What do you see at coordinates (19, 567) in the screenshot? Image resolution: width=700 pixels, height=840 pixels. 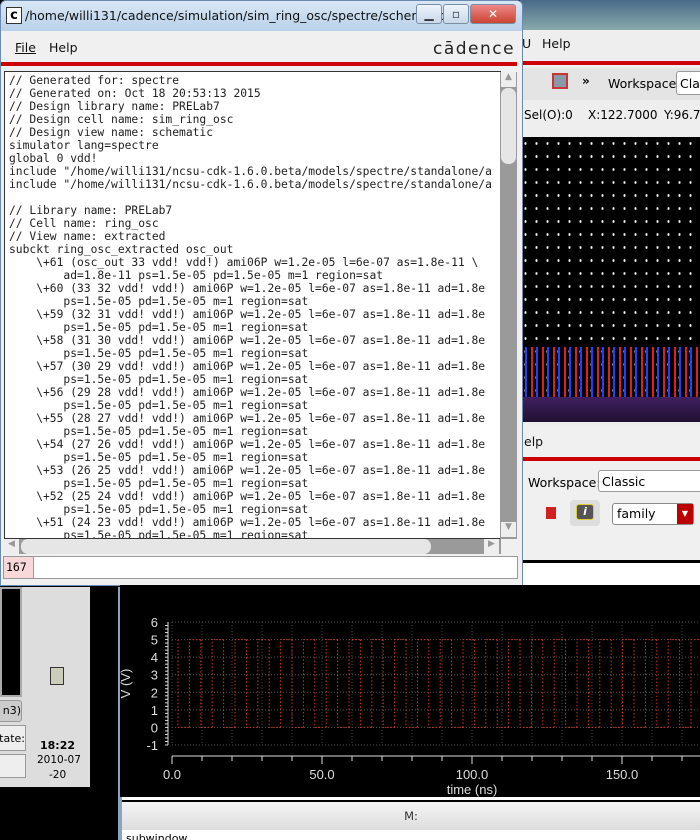 I see `line-count: 167` at bounding box center [19, 567].